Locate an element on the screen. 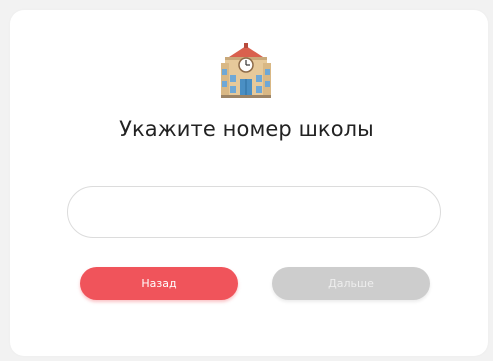 The height and width of the screenshot is (361, 493). school-number-input is located at coordinates (254, 212).